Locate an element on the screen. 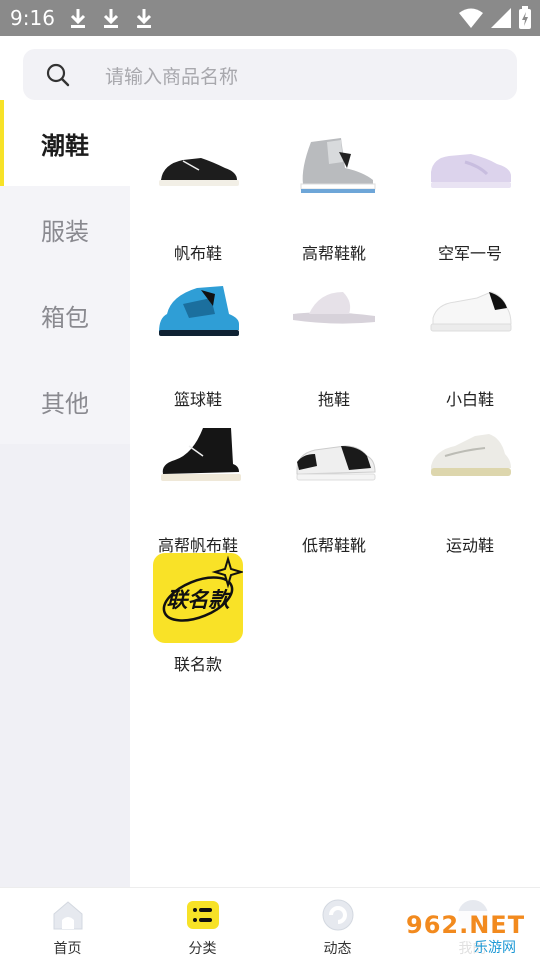  high-top-sneaker-icon is located at coordinates (338, 165).